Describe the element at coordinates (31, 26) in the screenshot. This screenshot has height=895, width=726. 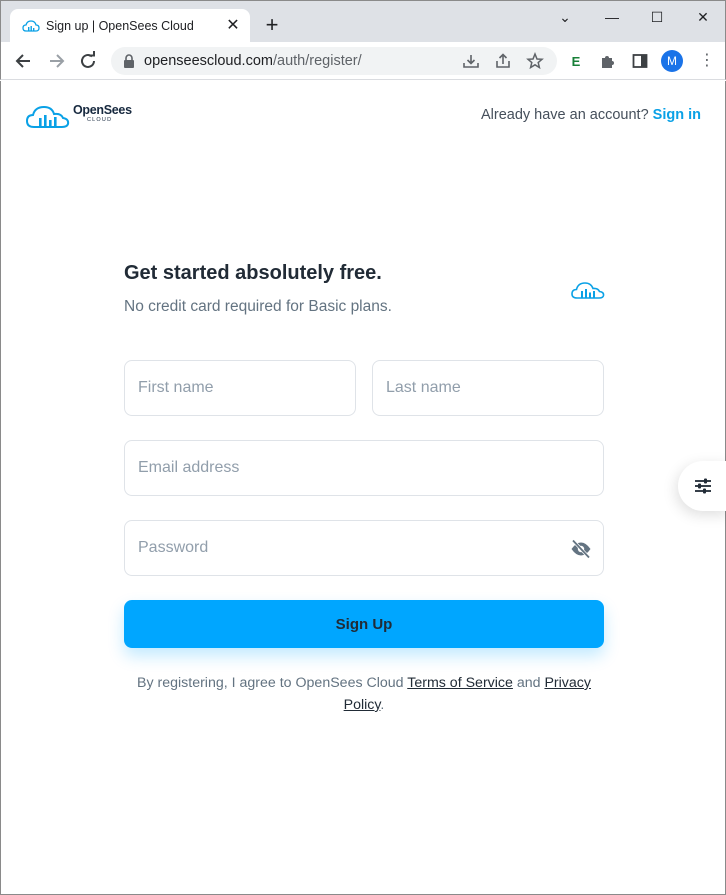
I see `cloud-favicon-icon` at that location.